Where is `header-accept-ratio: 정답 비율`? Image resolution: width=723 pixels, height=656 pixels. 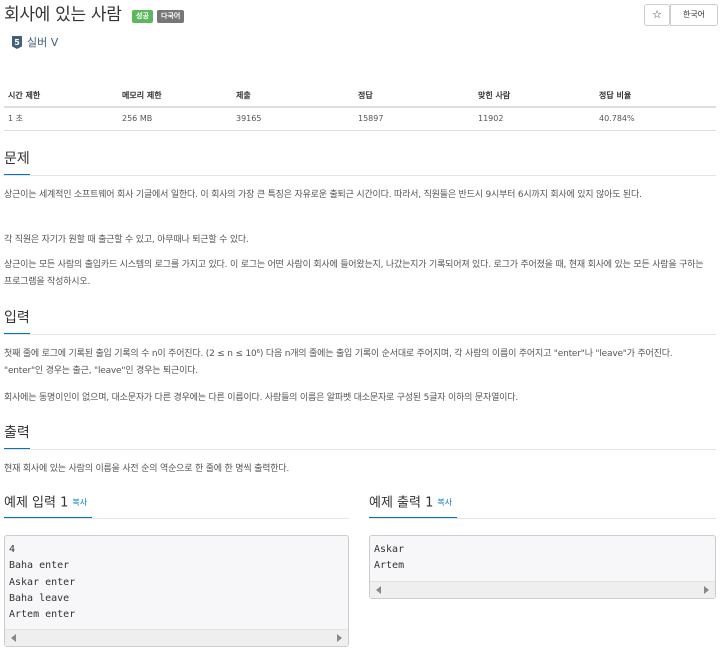 header-accept-ratio: 정답 비율 is located at coordinates (615, 95).